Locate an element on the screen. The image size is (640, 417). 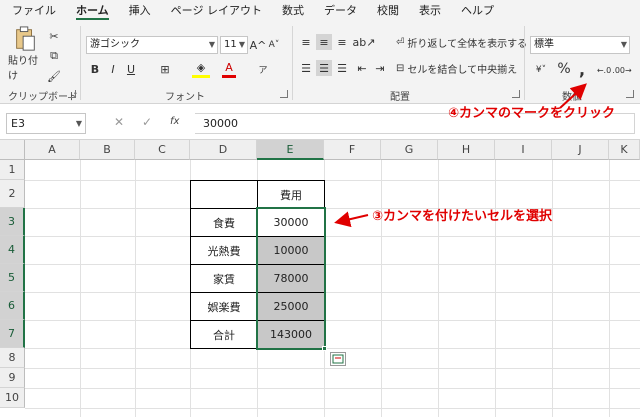
comma-style-button: , is located at coordinates (582, 69).